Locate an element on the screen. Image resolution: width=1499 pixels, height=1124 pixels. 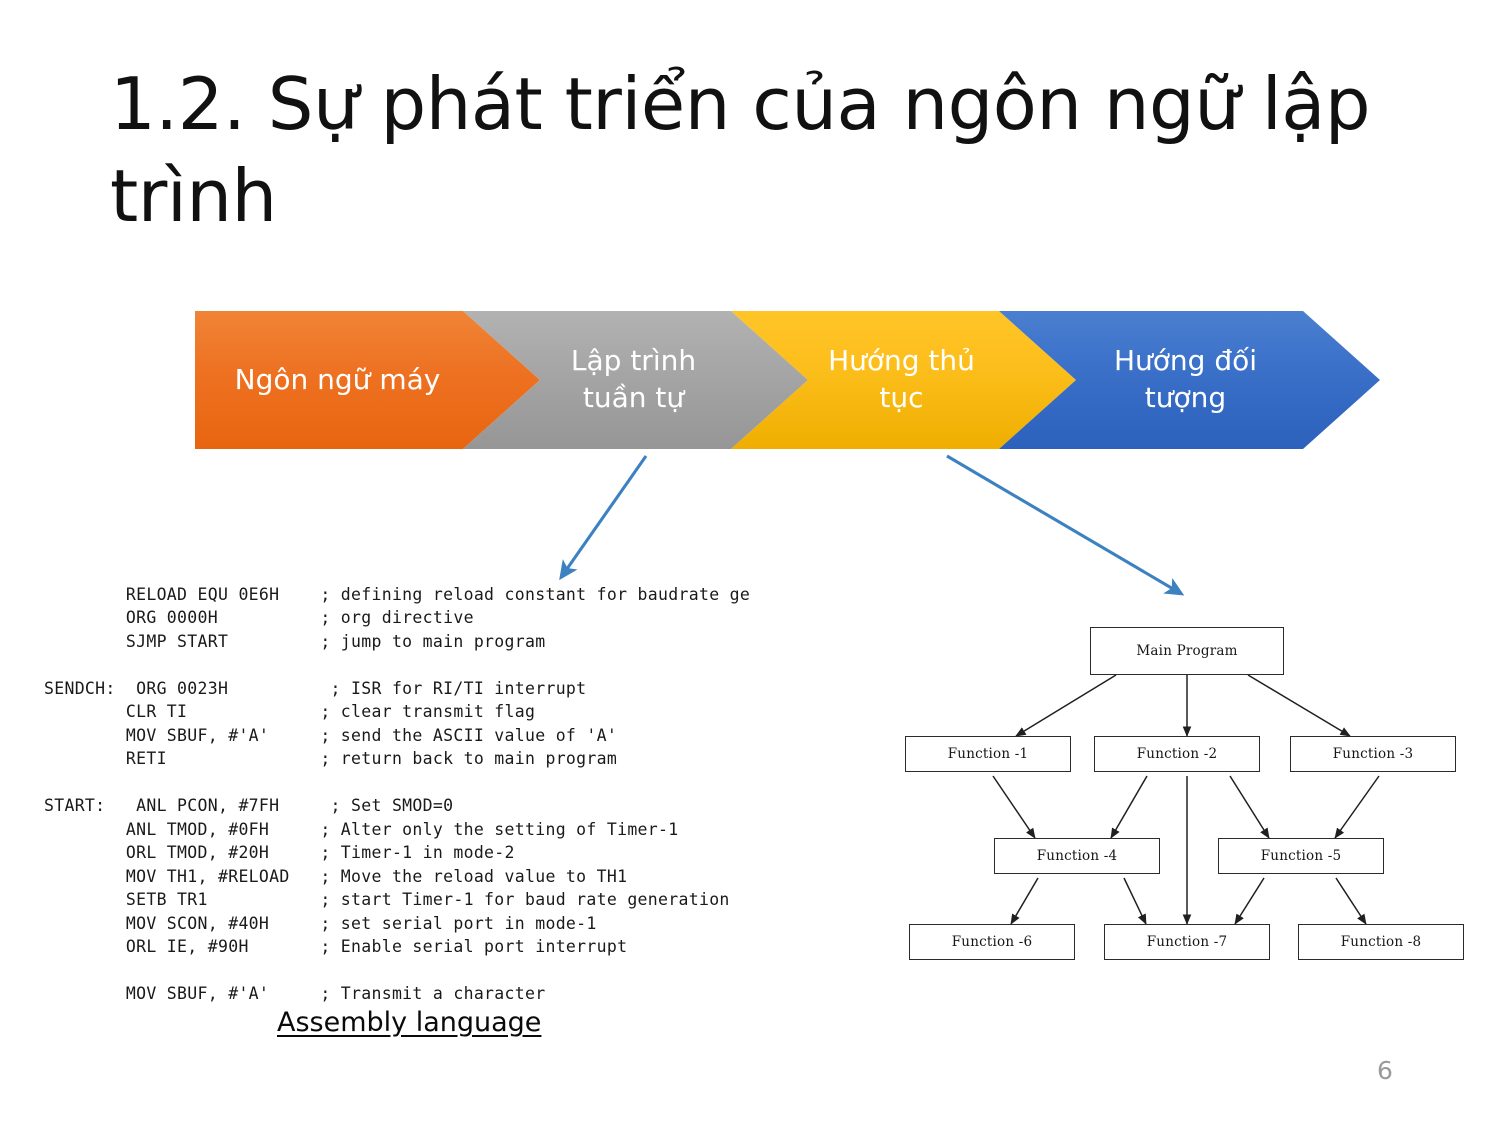
flowchart-node-function-3-label: Function -3 is located at coordinates (1373, 754).